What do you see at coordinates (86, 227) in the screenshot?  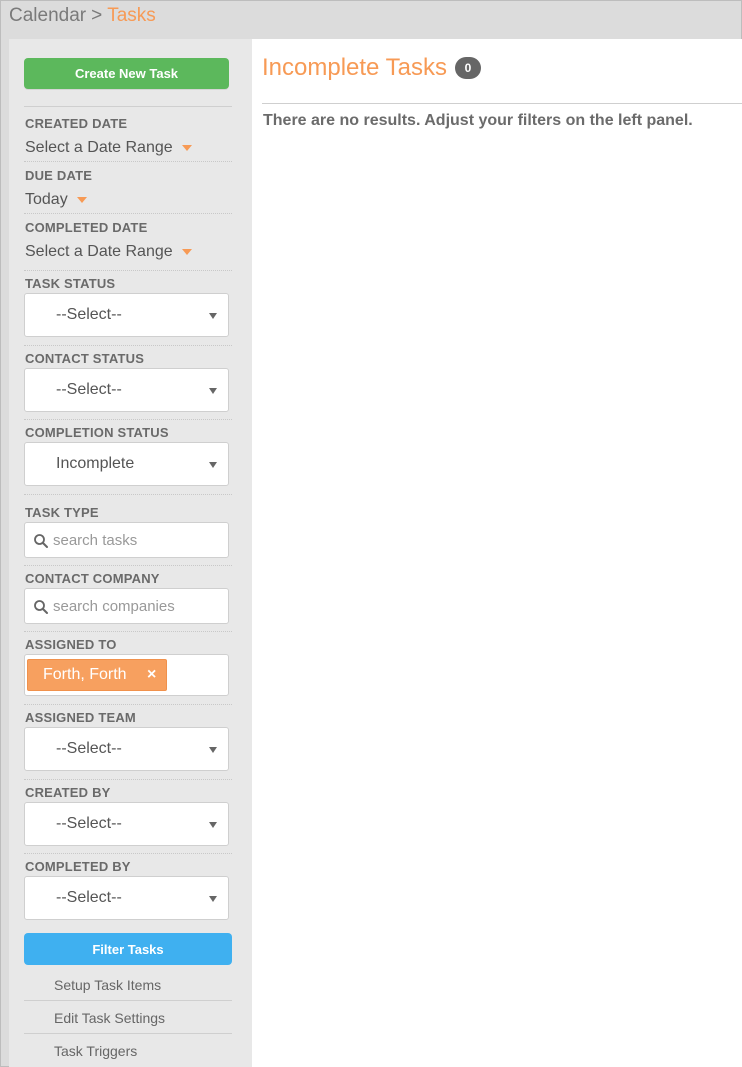 I see `completed-date-label: COMPLETED DATE` at bounding box center [86, 227].